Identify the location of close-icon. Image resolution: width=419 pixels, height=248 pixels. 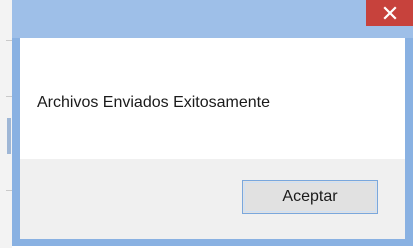
(389, 13).